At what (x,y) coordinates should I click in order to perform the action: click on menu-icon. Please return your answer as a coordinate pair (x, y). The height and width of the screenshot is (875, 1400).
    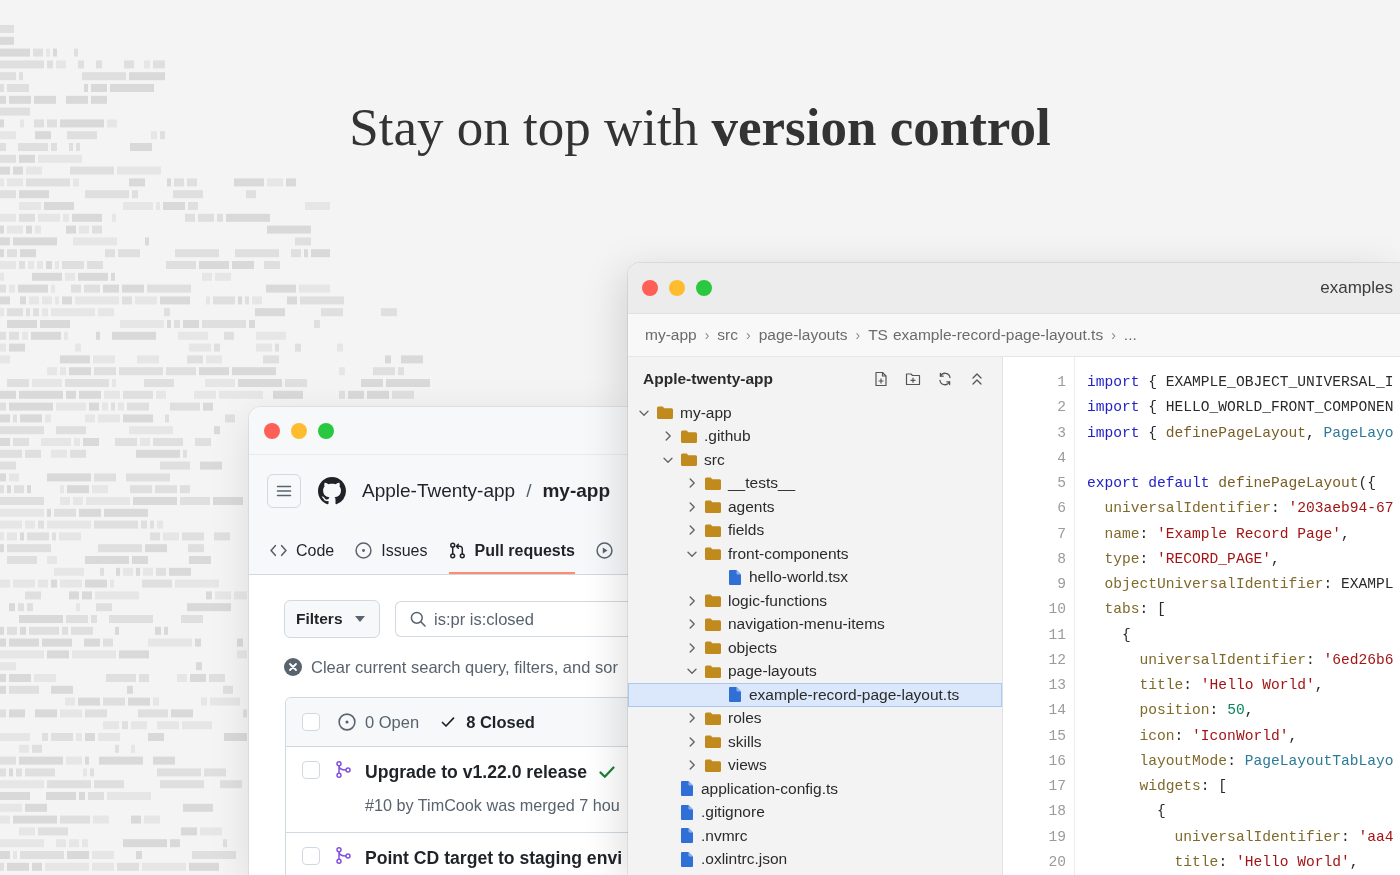
    Looking at the image, I should click on (284, 491).